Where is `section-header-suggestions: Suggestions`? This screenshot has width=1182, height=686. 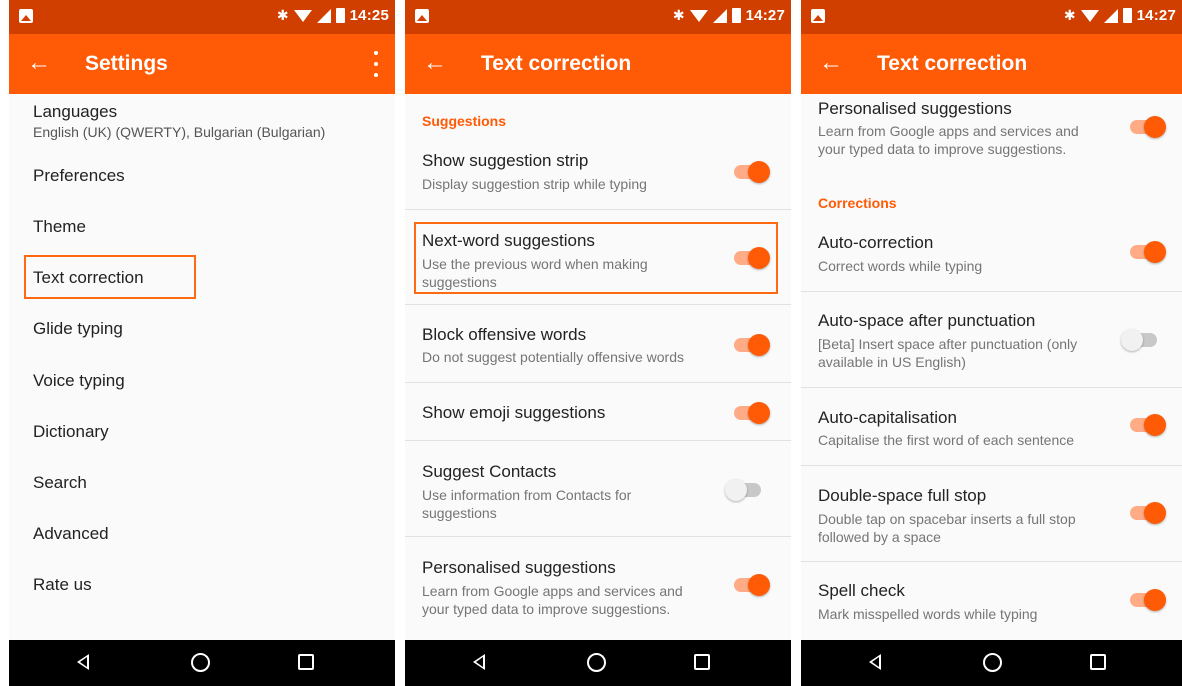 section-header-suggestions: Suggestions is located at coordinates (464, 121).